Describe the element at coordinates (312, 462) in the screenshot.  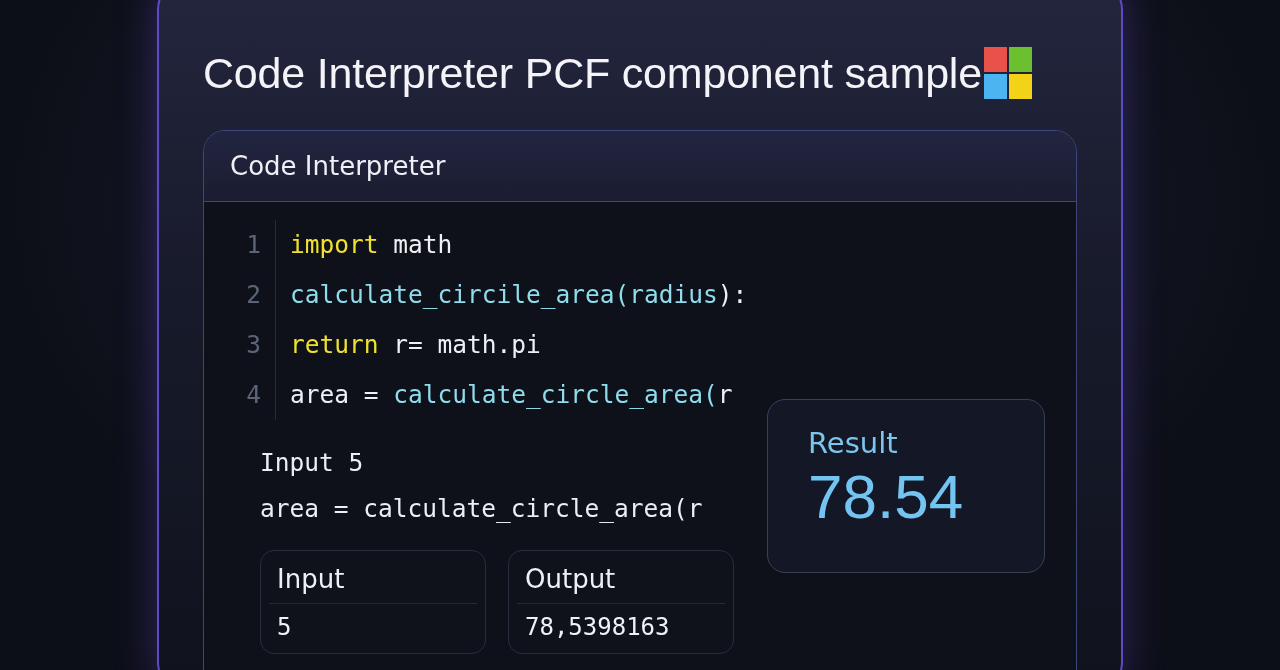
I see `output-line: Input 5` at that location.